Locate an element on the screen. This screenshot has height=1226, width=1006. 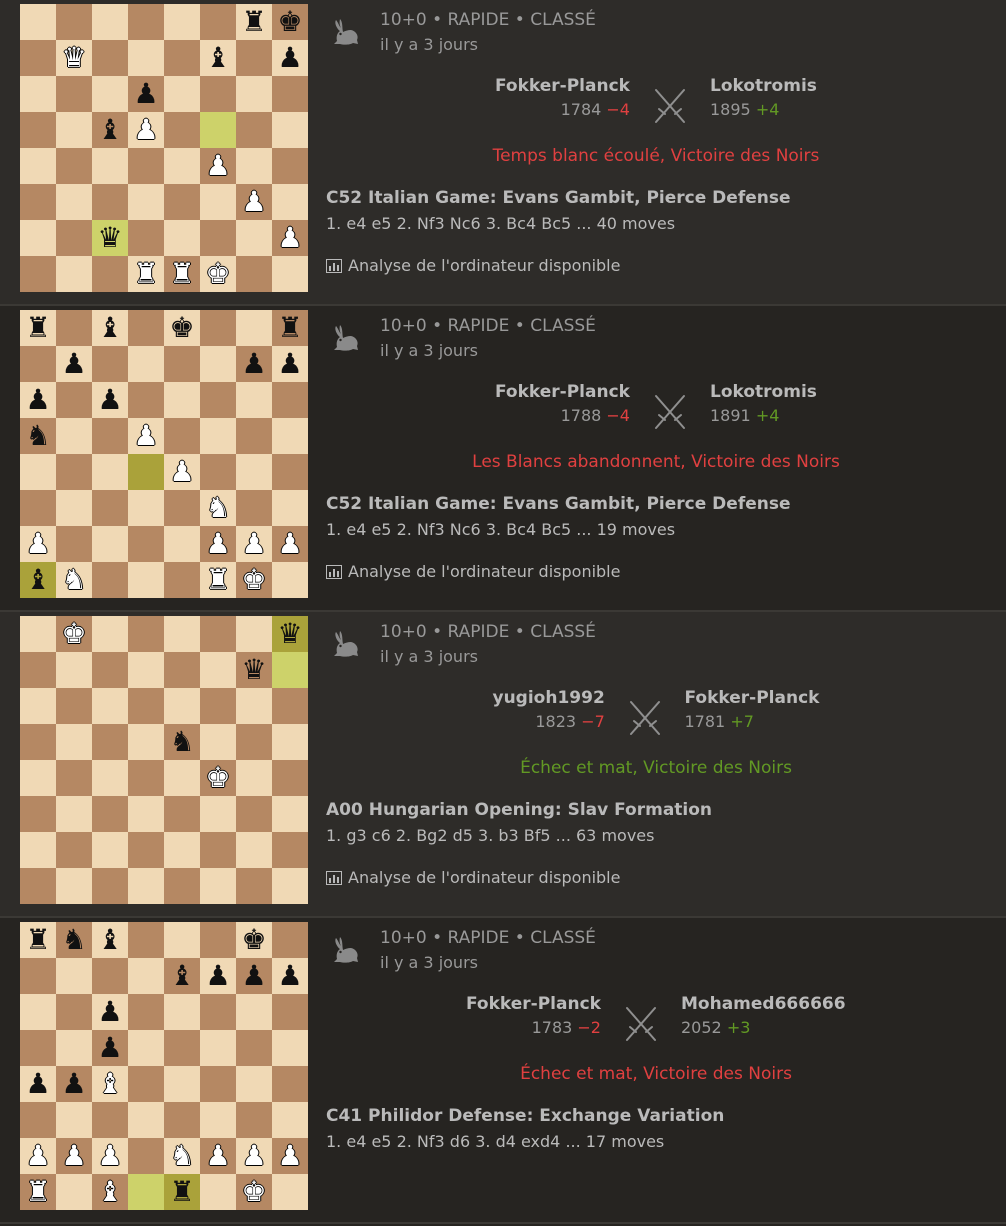
game-result: Échec et mat, Victoire des Noirs is located at coordinates (656, 1074).